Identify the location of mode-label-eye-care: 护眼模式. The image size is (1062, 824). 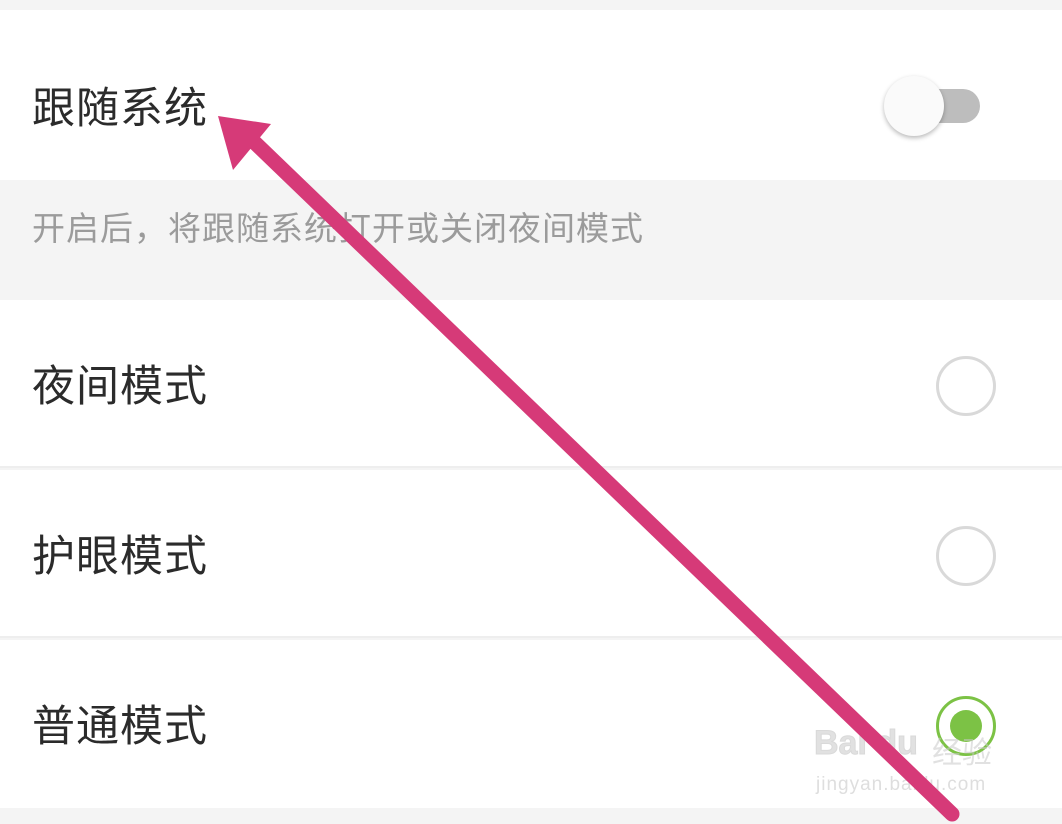
(120, 557).